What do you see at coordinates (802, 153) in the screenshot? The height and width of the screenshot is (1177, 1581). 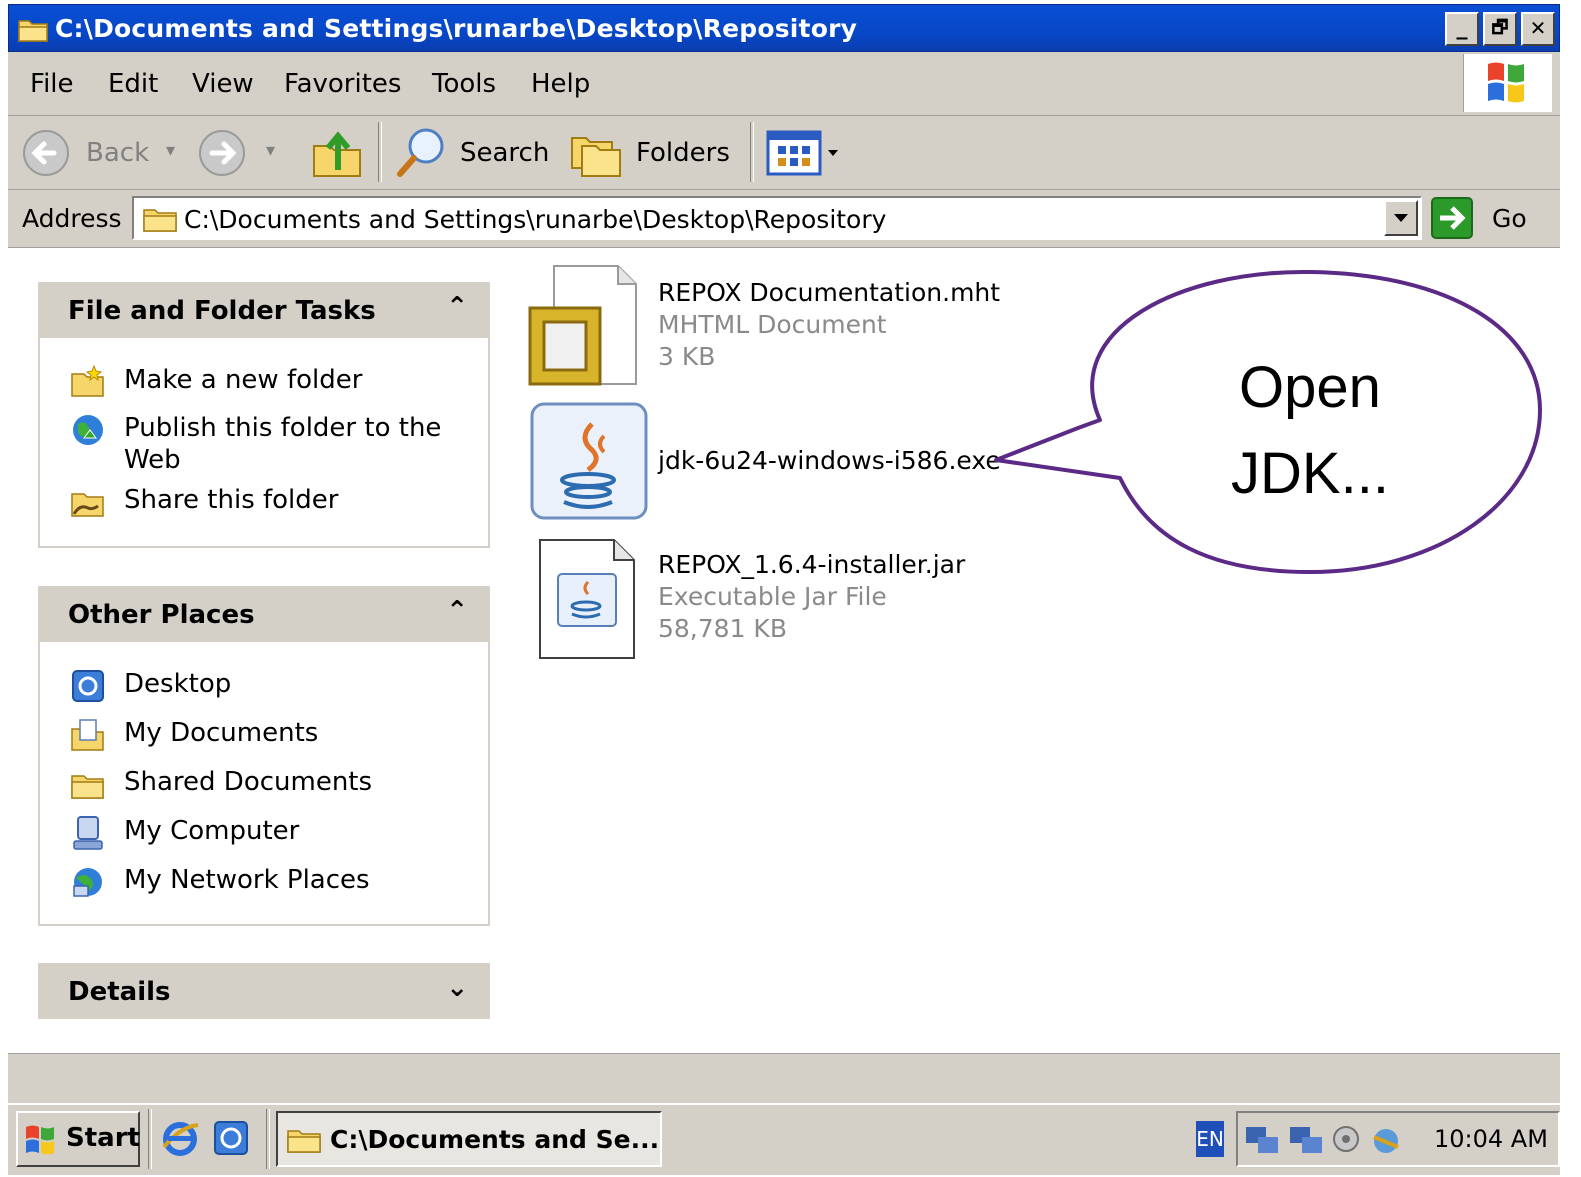 I see `views-icon` at bounding box center [802, 153].